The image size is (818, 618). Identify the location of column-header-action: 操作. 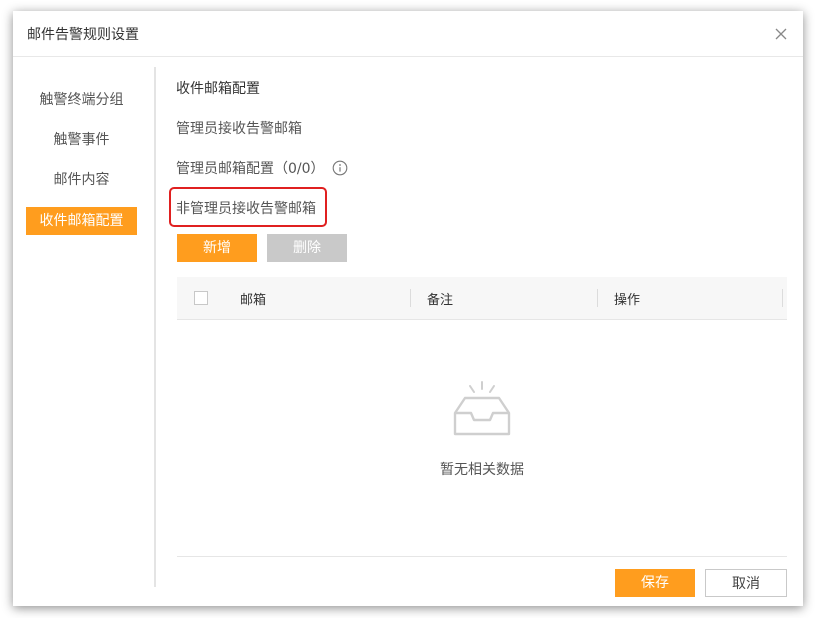
(627, 300).